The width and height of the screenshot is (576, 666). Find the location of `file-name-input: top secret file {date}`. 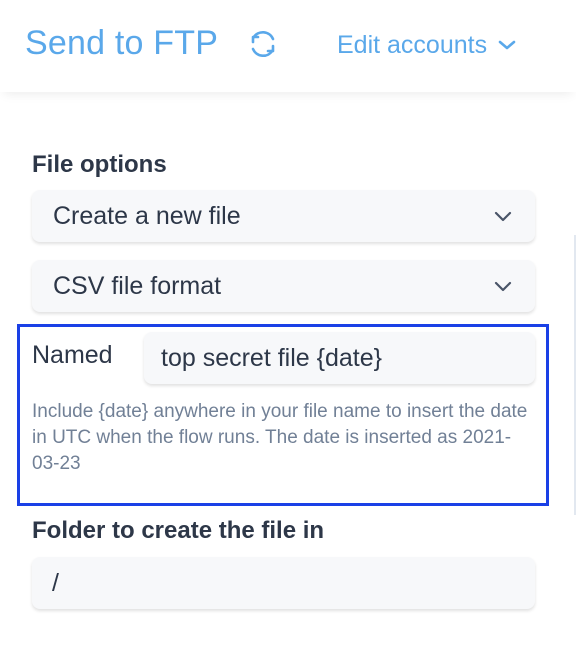

file-name-input: top secret file {date} is located at coordinates (339, 358).